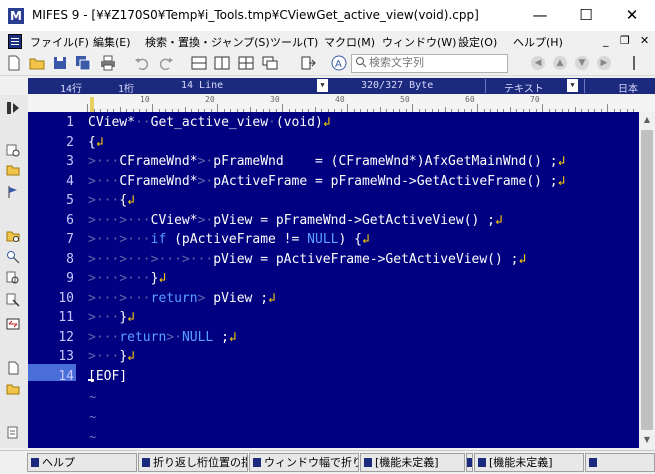  Describe the element at coordinates (538, 63) in the screenshot. I see `search-back-button: ◀` at that location.